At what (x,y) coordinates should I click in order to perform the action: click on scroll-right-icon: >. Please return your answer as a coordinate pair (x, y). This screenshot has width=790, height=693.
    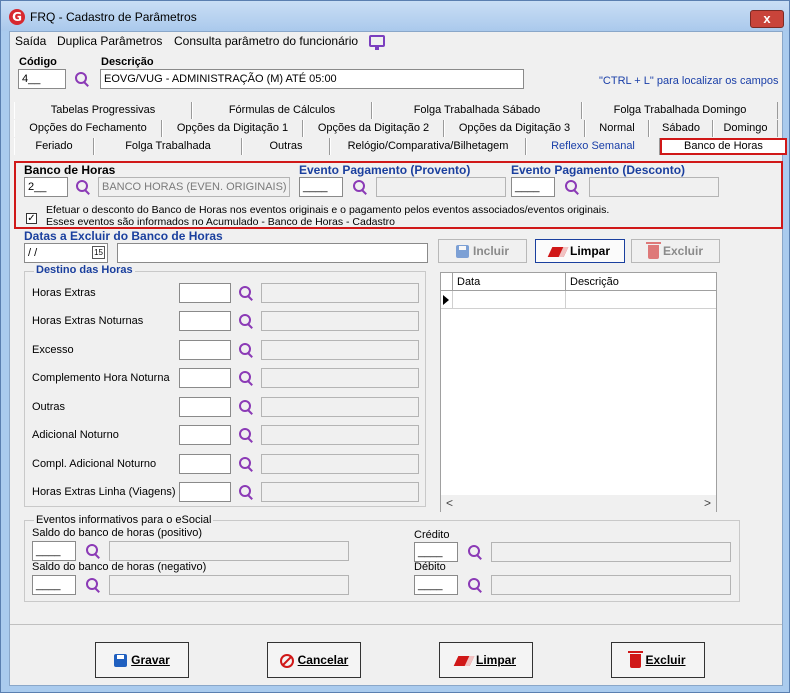
    Looking at the image, I should click on (707, 503).